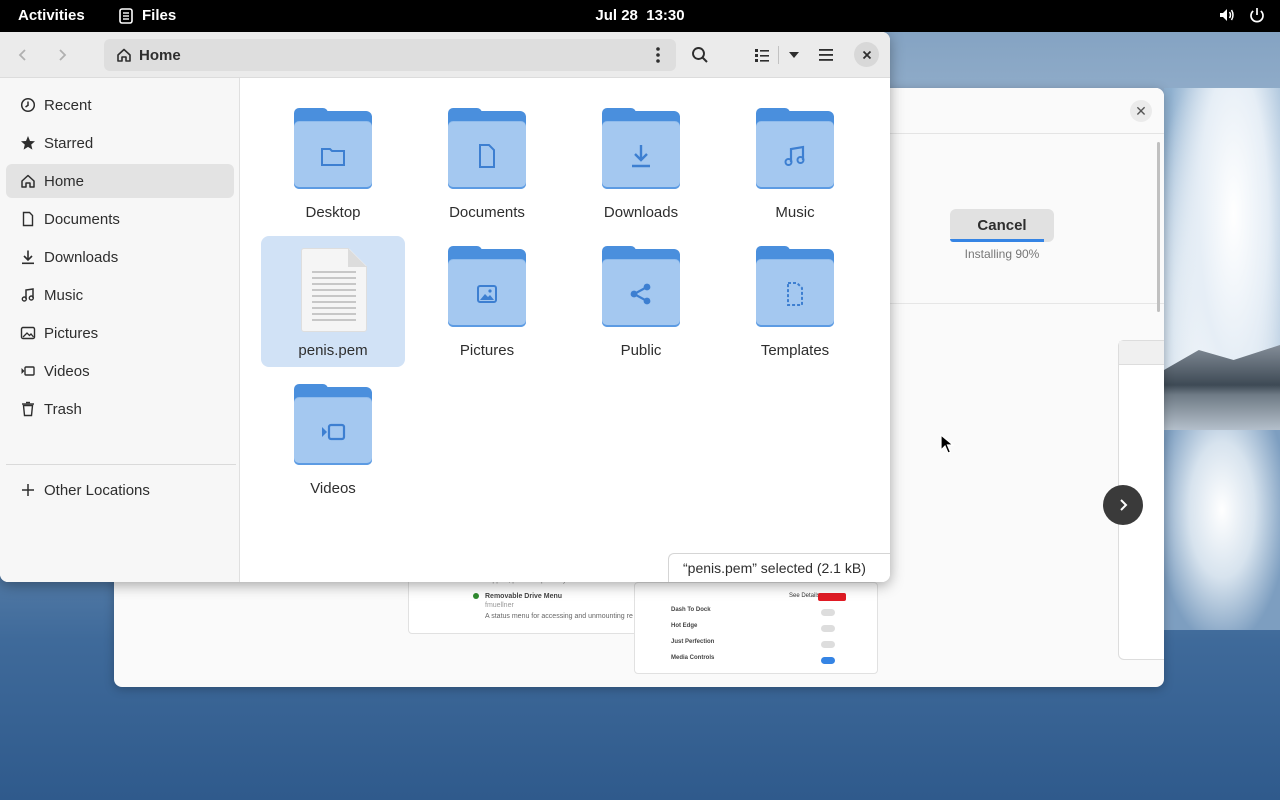 This screenshot has height=800, width=1280. What do you see at coordinates (51, 15) in the screenshot?
I see `activities-button: Activities` at bounding box center [51, 15].